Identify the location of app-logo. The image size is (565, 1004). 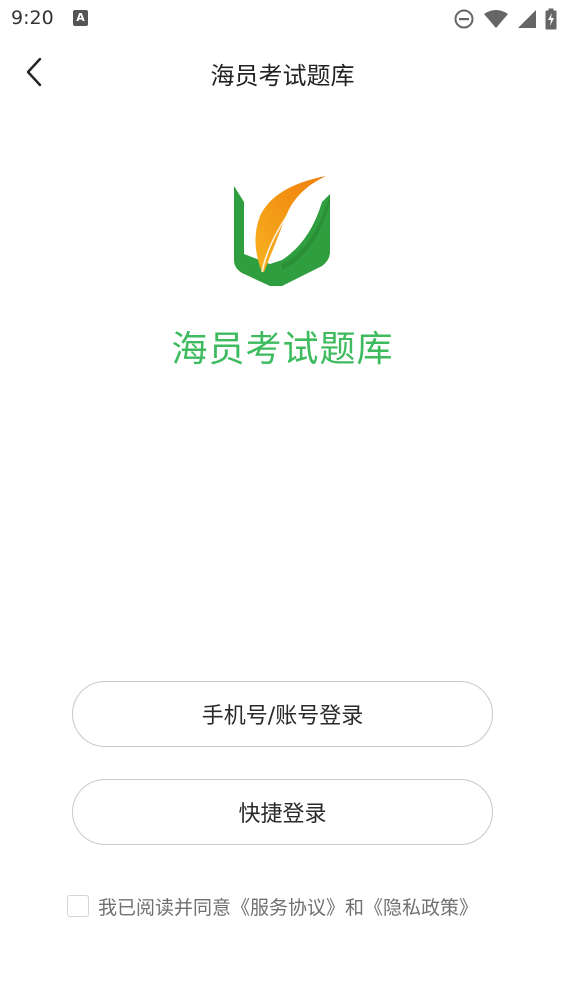
(282, 231).